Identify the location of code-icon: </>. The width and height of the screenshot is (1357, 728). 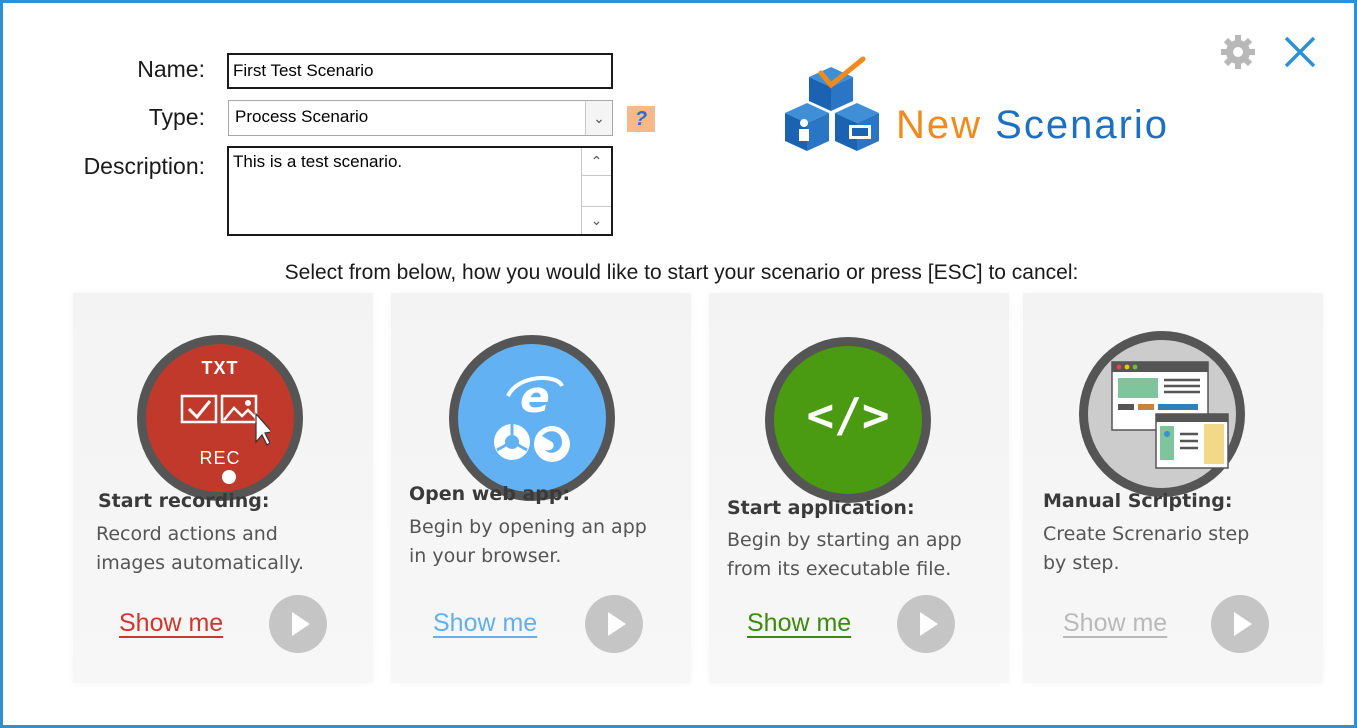
(848, 420).